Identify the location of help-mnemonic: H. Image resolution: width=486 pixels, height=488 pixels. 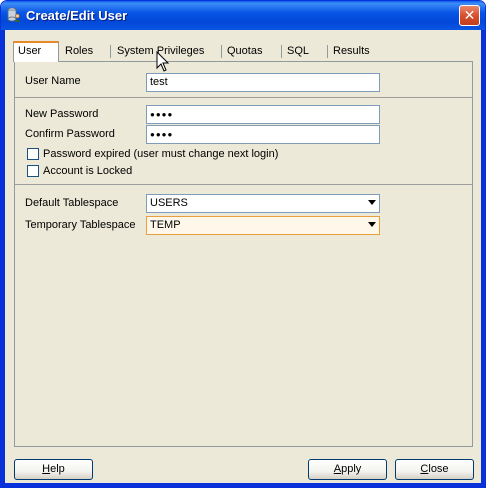
(46, 469).